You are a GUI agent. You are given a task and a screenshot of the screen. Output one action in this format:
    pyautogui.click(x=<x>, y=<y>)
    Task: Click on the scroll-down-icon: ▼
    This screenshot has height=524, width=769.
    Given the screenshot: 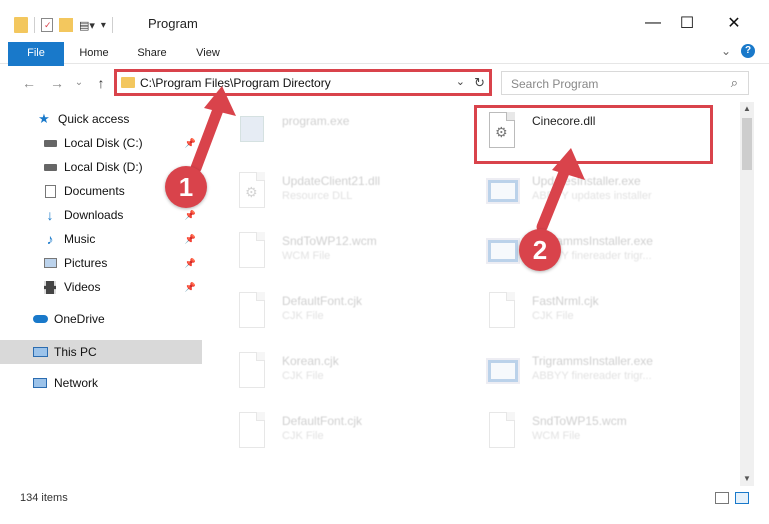 What is the action you would take?
    pyautogui.click(x=747, y=479)
    